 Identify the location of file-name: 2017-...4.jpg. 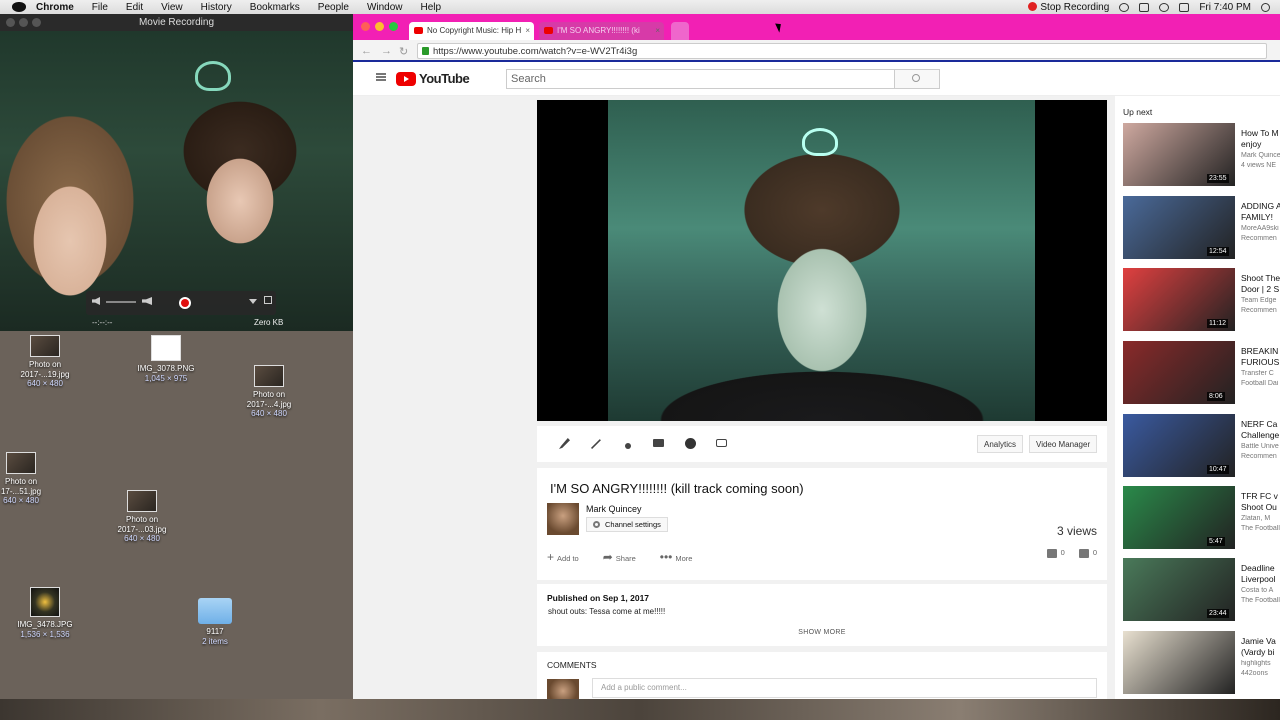
(269, 404).